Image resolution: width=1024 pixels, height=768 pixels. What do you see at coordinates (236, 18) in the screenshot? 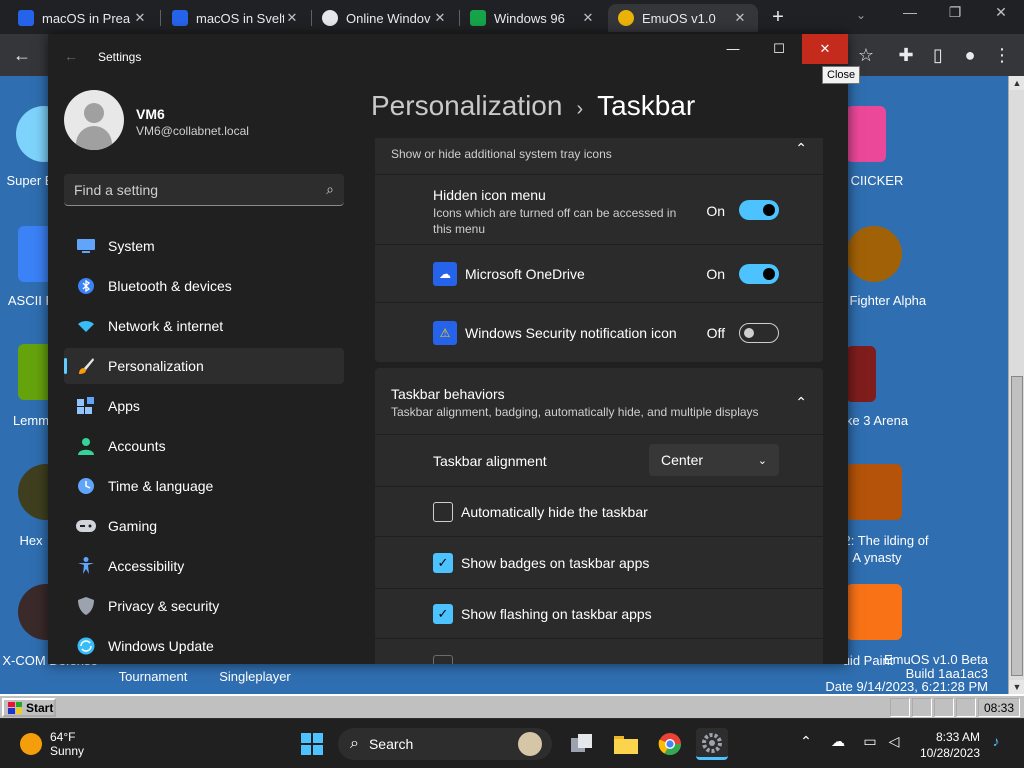
I see `browser-tab-1: macOS in Svelt ✕` at bounding box center [236, 18].